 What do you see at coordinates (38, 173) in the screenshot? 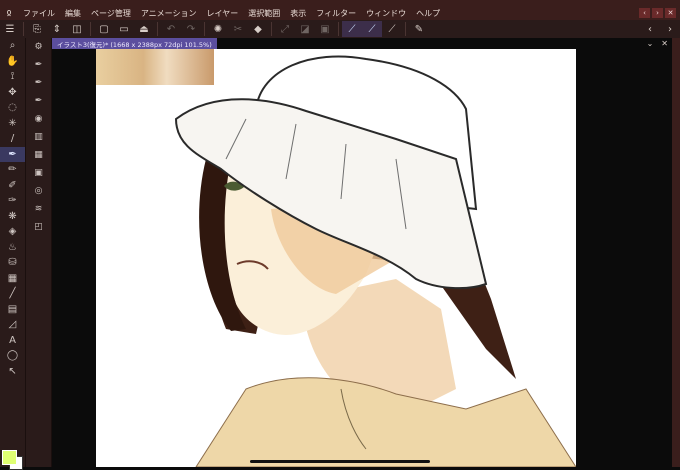
I see `layer-icon: ▣` at bounding box center [38, 173].